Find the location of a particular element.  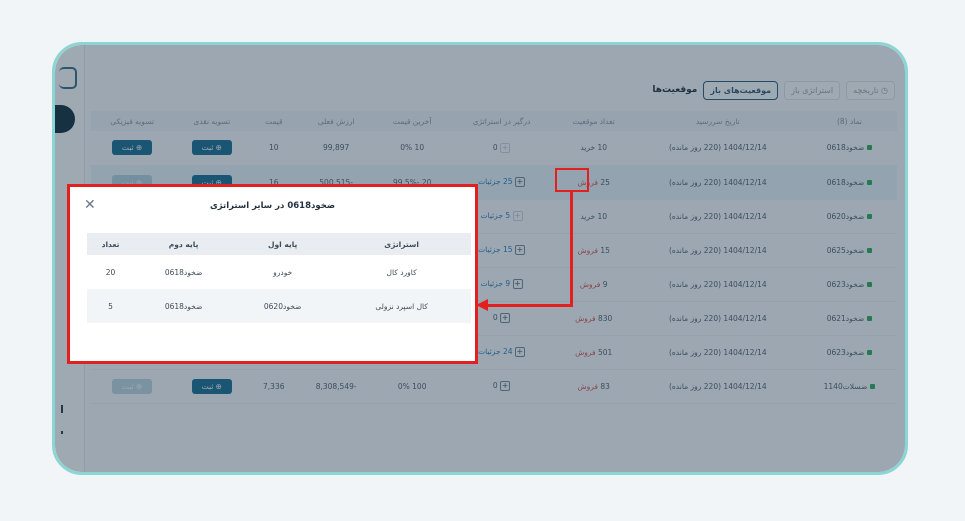

table-row: کاورد کال خودرو ضخود0618 20 is located at coordinates (279, 272).